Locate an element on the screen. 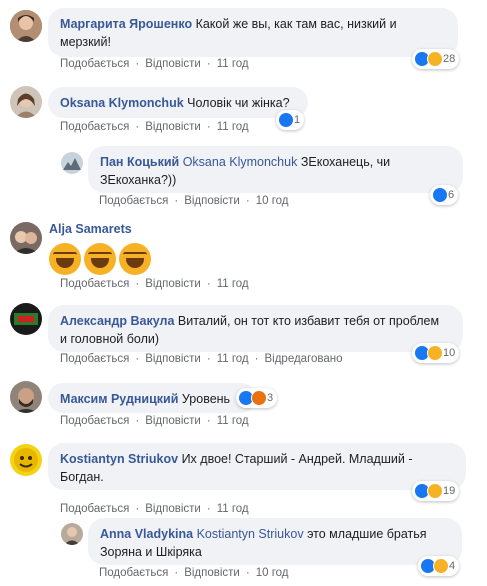 The width and height of the screenshot is (487, 586). comment-text: Какой же вы, как там вас, низкий и is located at coordinates (296, 24).